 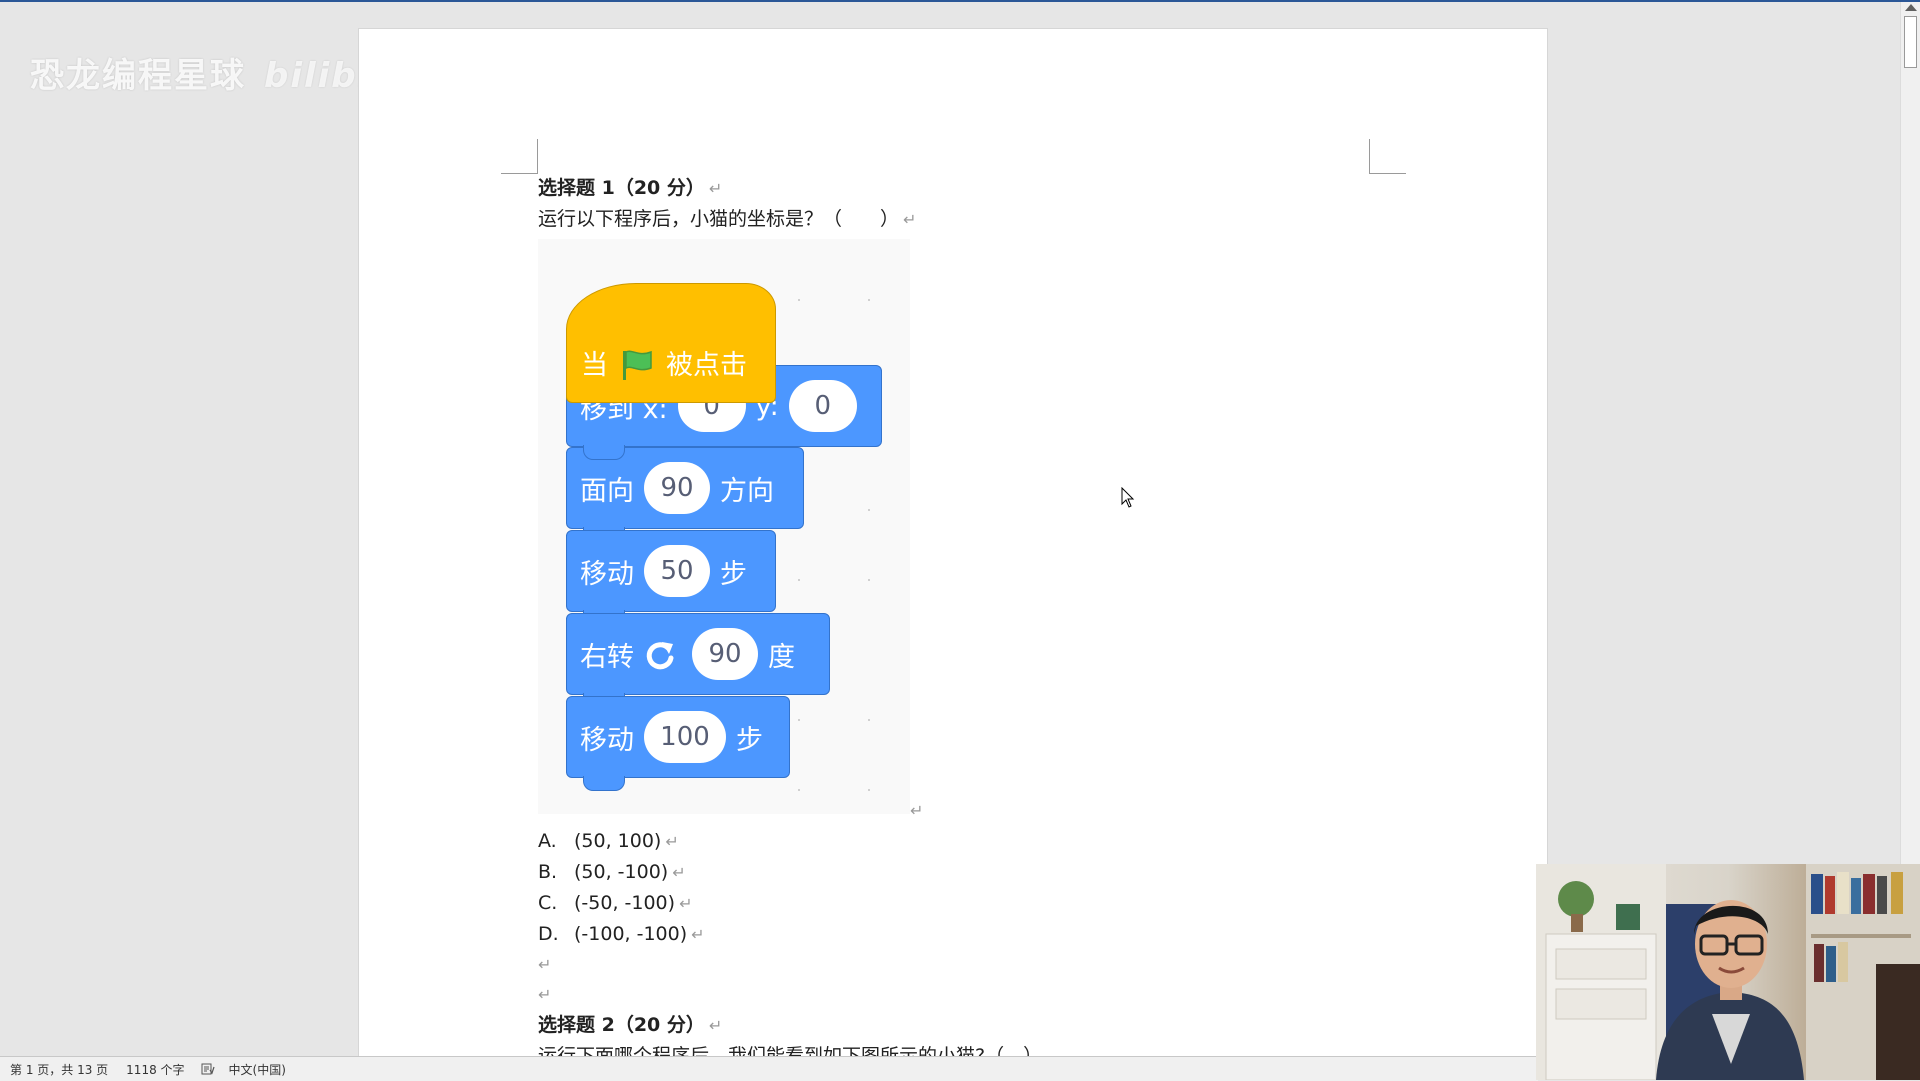 What do you see at coordinates (1128, 497) in the screenshot?
I see `mouse-pointer-icon` at bounding box center [1128, 497].